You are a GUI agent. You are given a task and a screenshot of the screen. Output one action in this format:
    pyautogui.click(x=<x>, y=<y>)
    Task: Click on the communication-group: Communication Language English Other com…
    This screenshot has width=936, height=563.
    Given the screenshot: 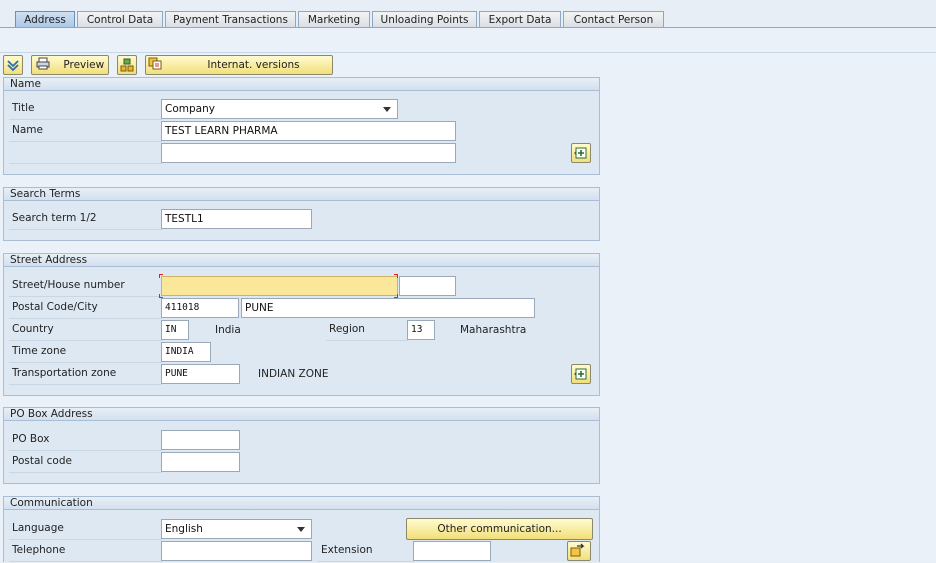 What is the action you would take?
    pyautogui.click(x=301, y=529)
    